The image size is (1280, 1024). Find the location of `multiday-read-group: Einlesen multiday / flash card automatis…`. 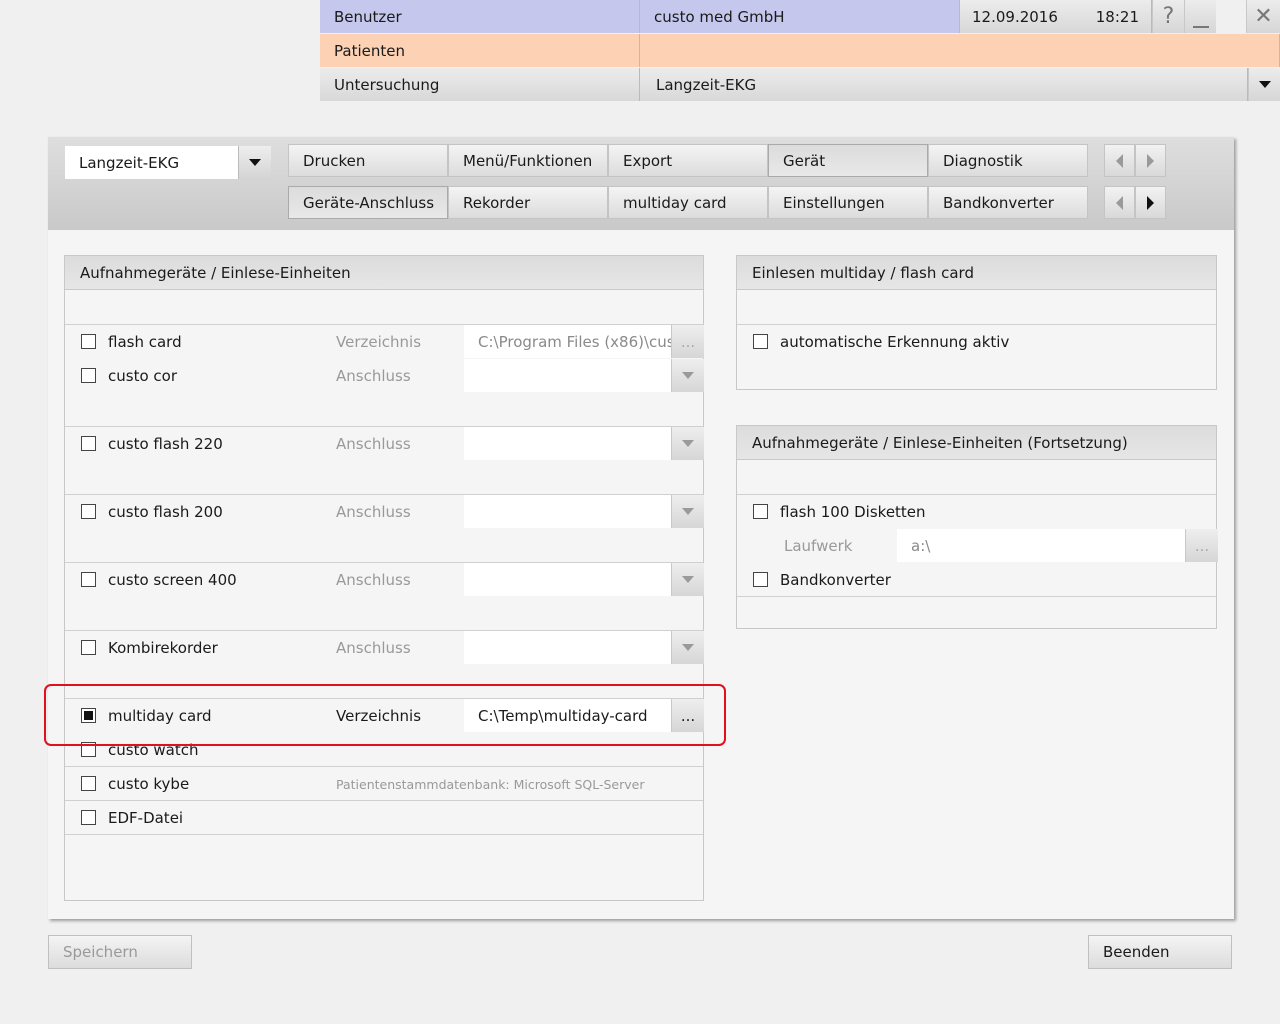

multiday-read-group: Einlesen multiday / flash card automatis… is located at coordinates (976, 322).